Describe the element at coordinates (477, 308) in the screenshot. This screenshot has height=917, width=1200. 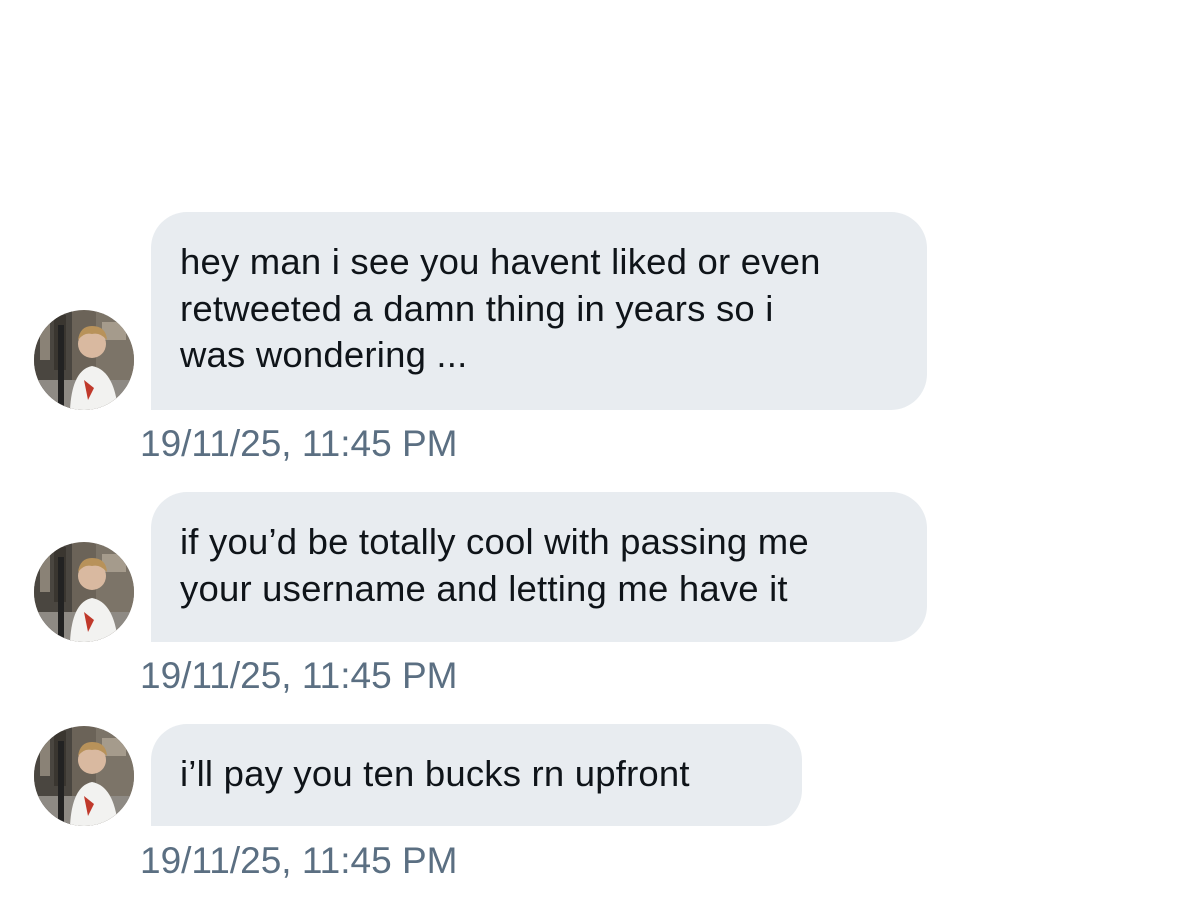
I see `message-text-line: retweeted a damn thing in years so i` at that location.